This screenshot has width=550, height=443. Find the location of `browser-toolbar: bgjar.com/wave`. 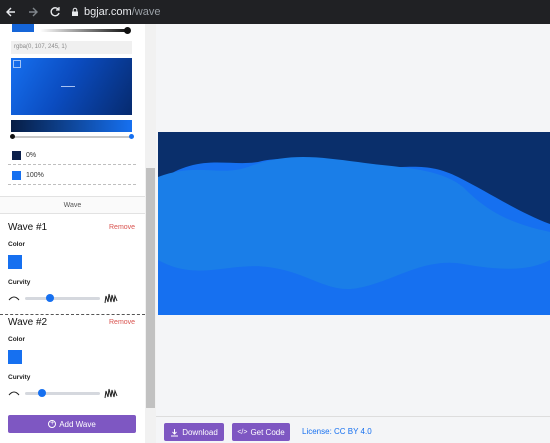

browser-toolbar: bgjar.com/wave is located at coordinates (275, 12).